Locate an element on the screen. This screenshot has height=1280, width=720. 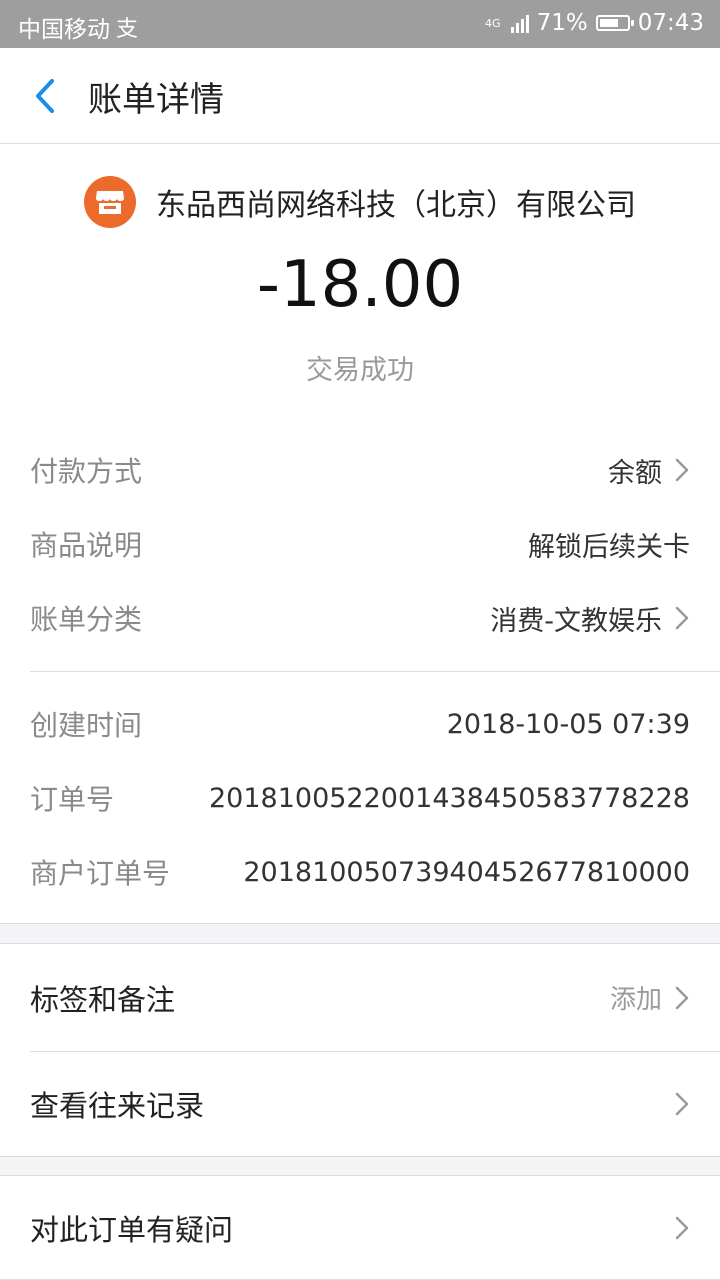
payment-method-value: 余额 is located at coordinates (635, 473).